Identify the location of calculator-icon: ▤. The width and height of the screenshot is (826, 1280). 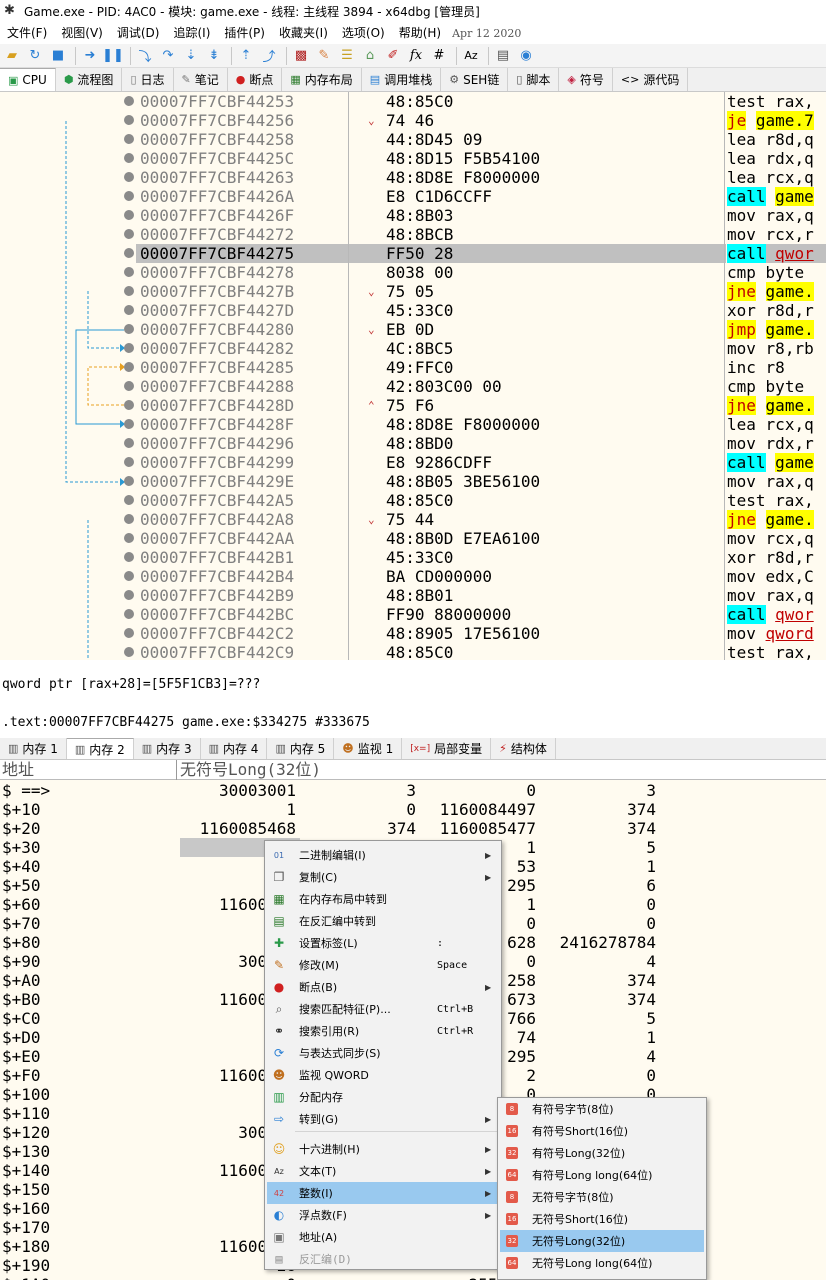
(503, 56).